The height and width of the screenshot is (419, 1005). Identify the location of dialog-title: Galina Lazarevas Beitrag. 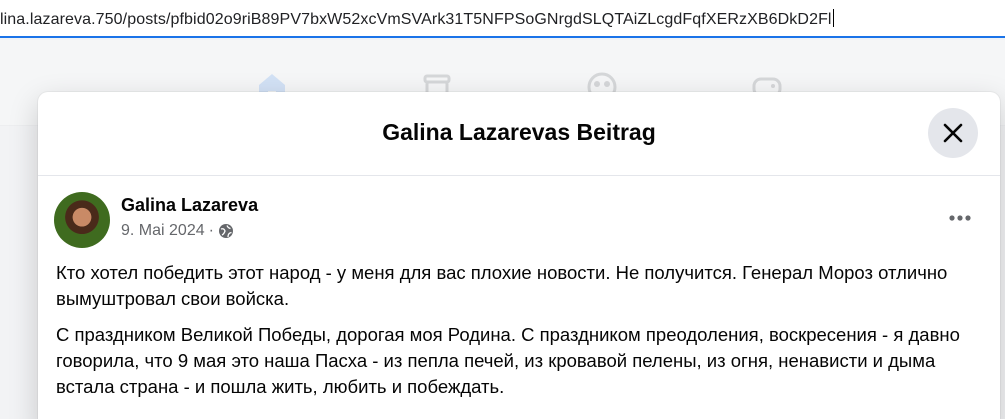
(519, 132).